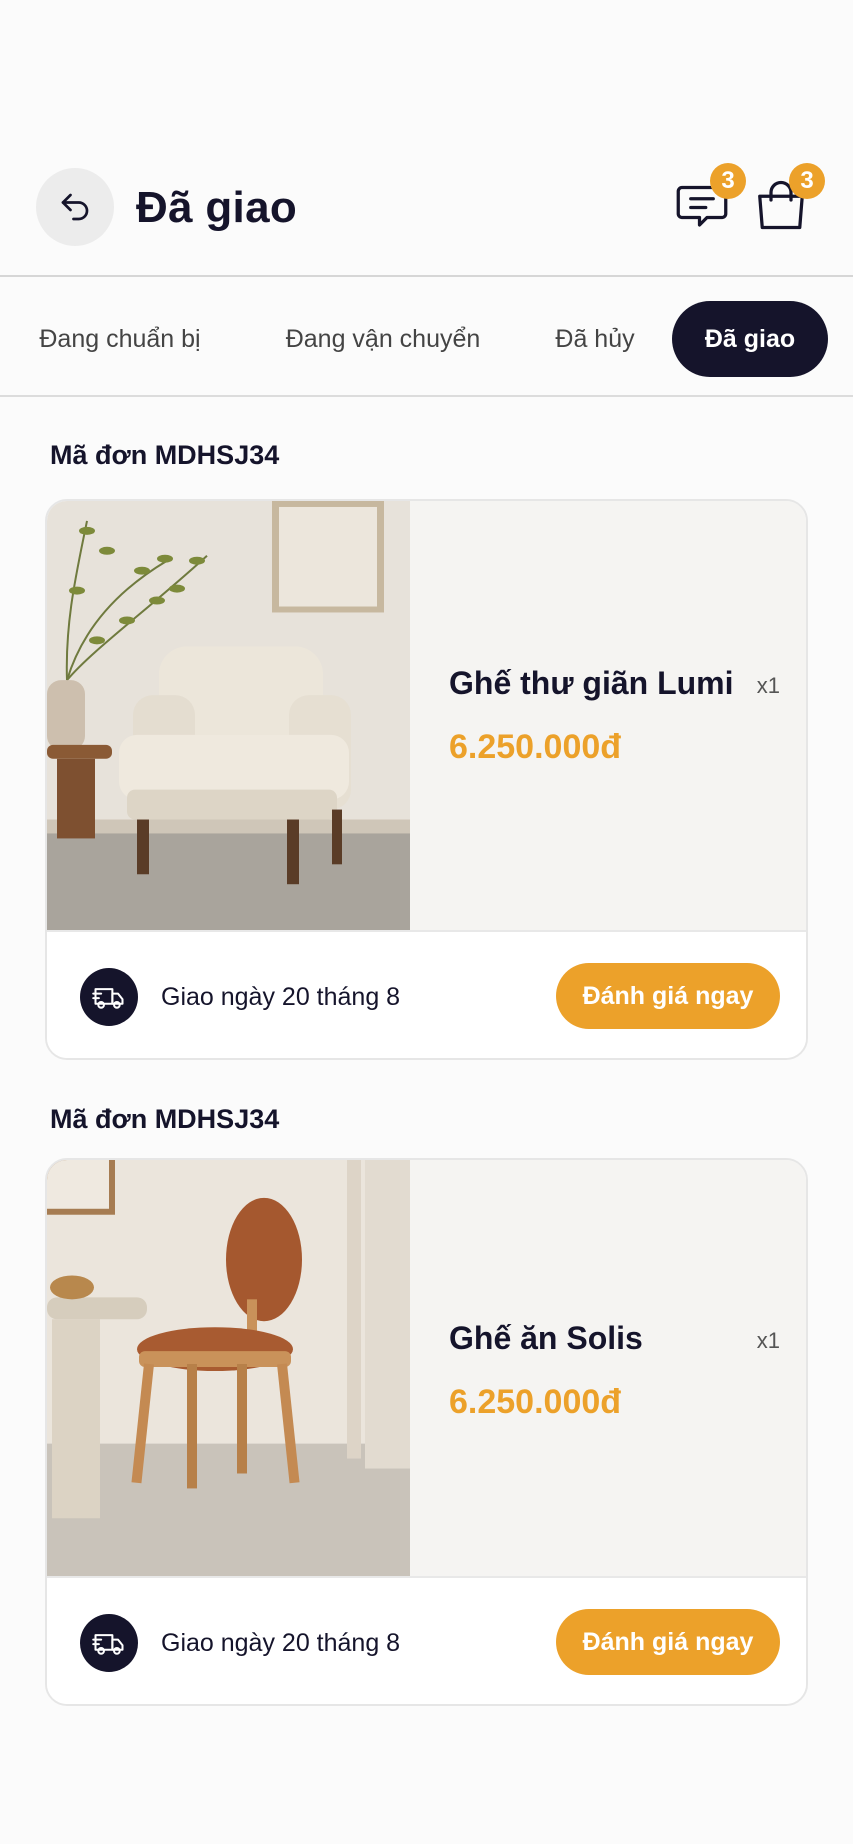 The height and width of the screenshot is (1844, 853). What do you see at coordinates (228, 715) in the screenshot?
I see `product-image-armchair` at bounding box center [228, 715].